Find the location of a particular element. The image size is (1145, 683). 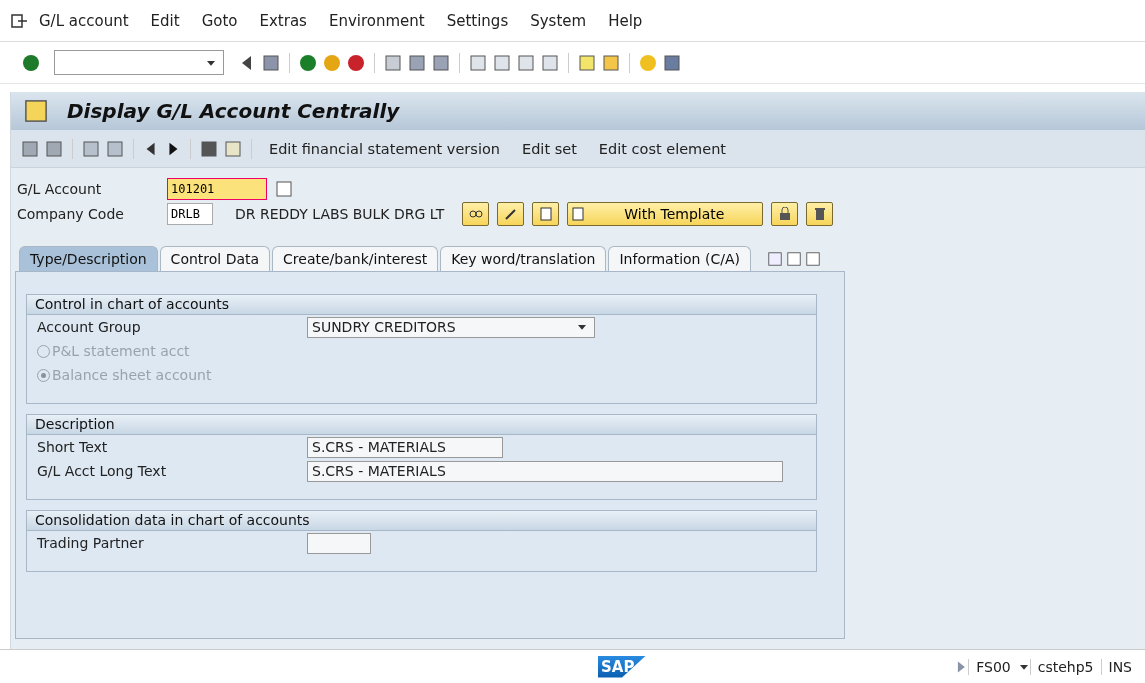

toolbar-button: Edit cost element is located at coordinates (662, 148).